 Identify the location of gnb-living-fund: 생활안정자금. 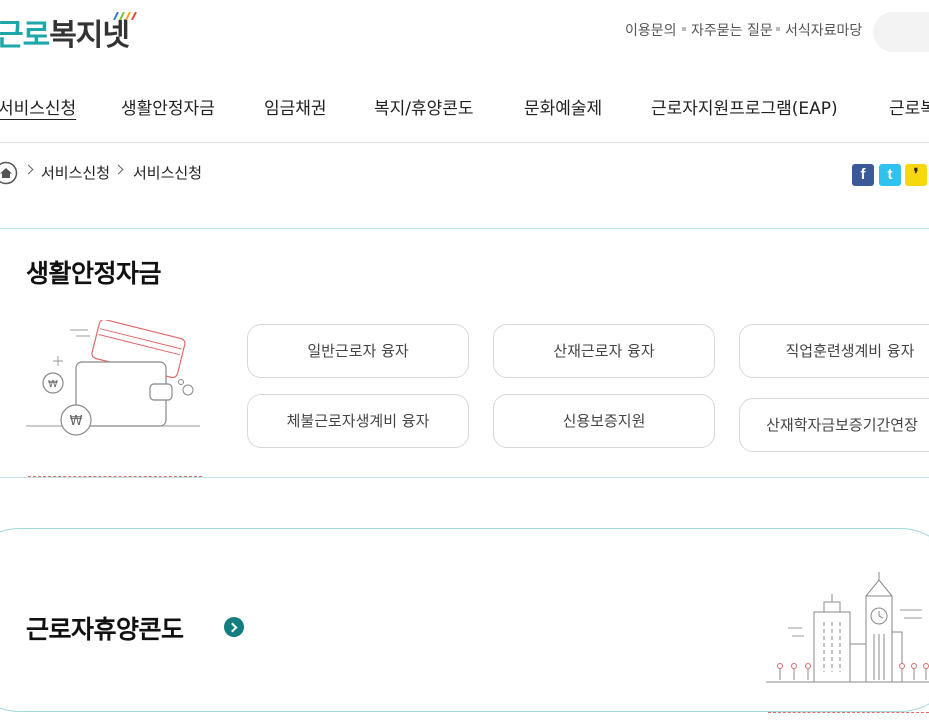
(168, 106).